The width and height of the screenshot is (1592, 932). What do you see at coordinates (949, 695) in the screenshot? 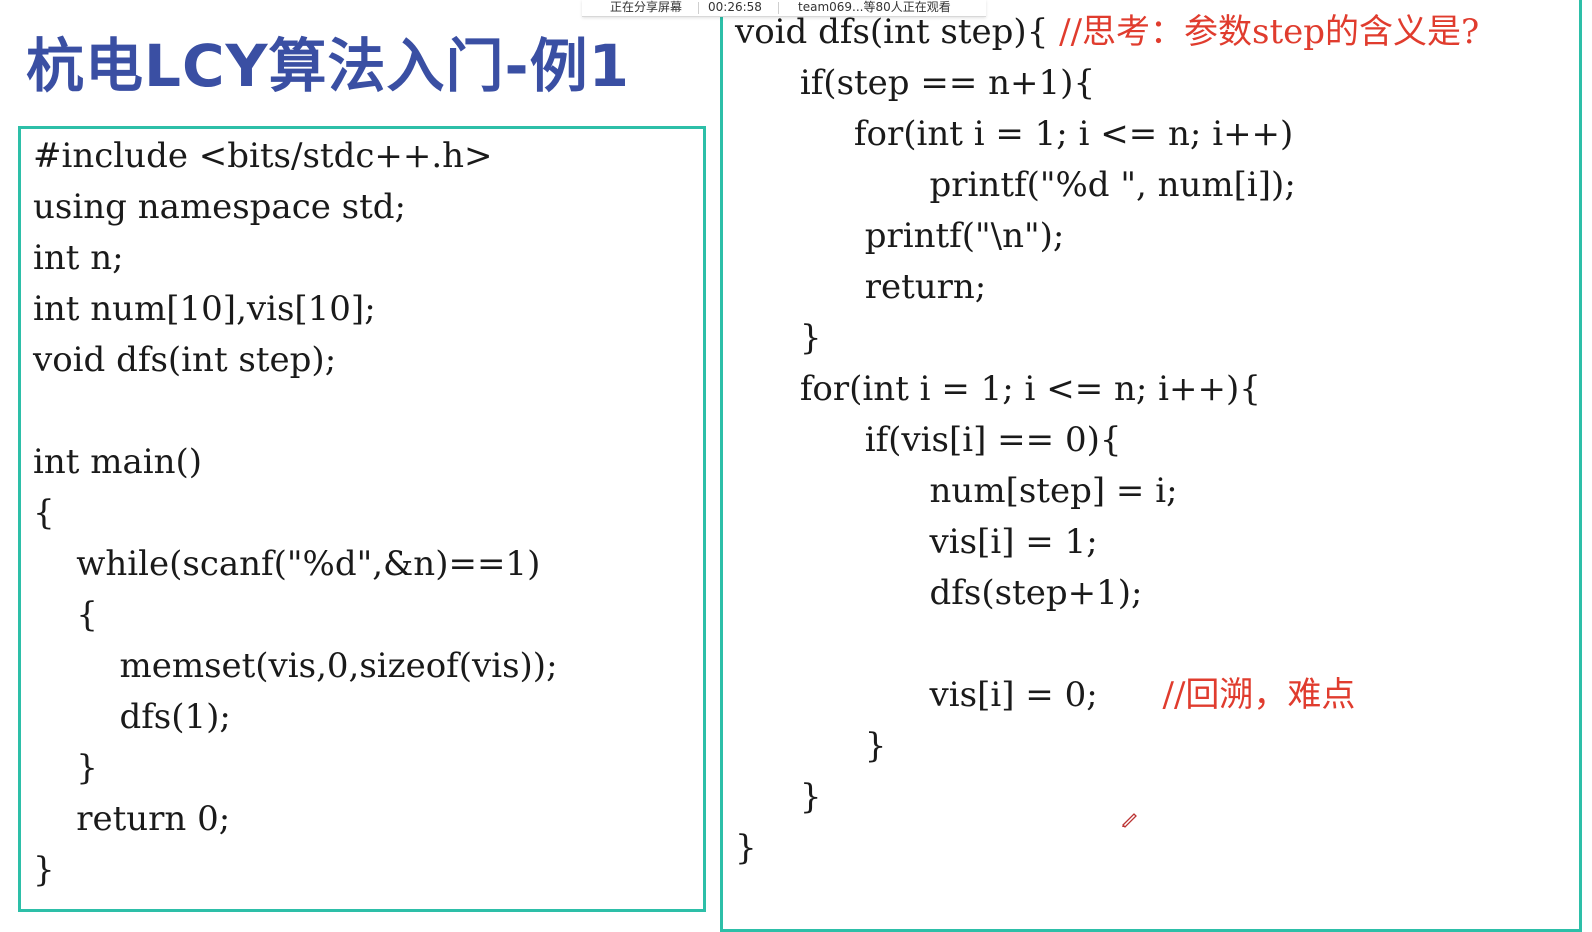
I see `code-text: vis[i] = 0;` at bounding box center [949, 695].